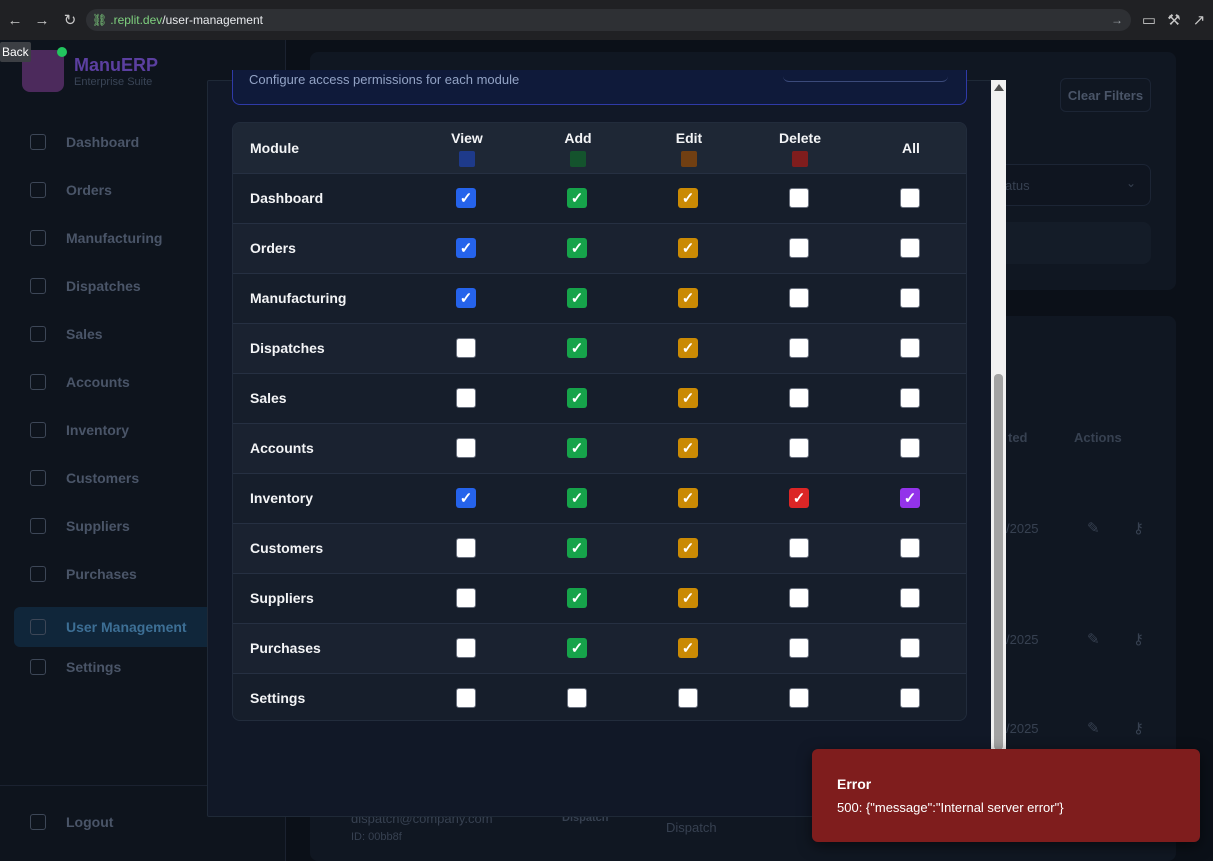 The width and height of the screenshot is (1213, 861). What do you see at coordinates (1070, 185) in the screenshot?
I see `status-filter-select: atus ⌄` at bounding box center [1070, 185].